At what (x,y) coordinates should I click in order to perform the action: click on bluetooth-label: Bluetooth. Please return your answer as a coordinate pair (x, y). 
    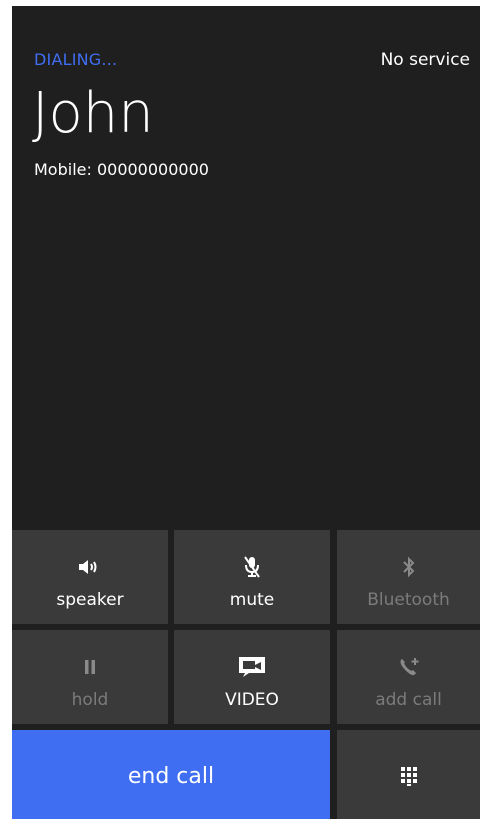
    Looking at the image, I should click on (408, 600).